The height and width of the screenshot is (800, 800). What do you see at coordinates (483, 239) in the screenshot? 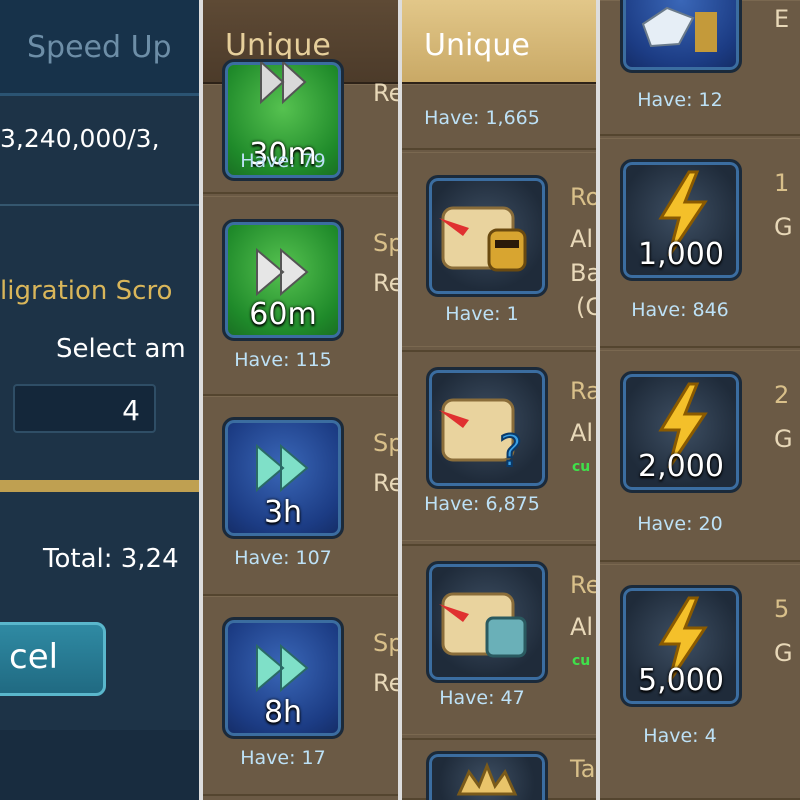
I see `scroll-helmet-icon` at bounding box center [483, 239].